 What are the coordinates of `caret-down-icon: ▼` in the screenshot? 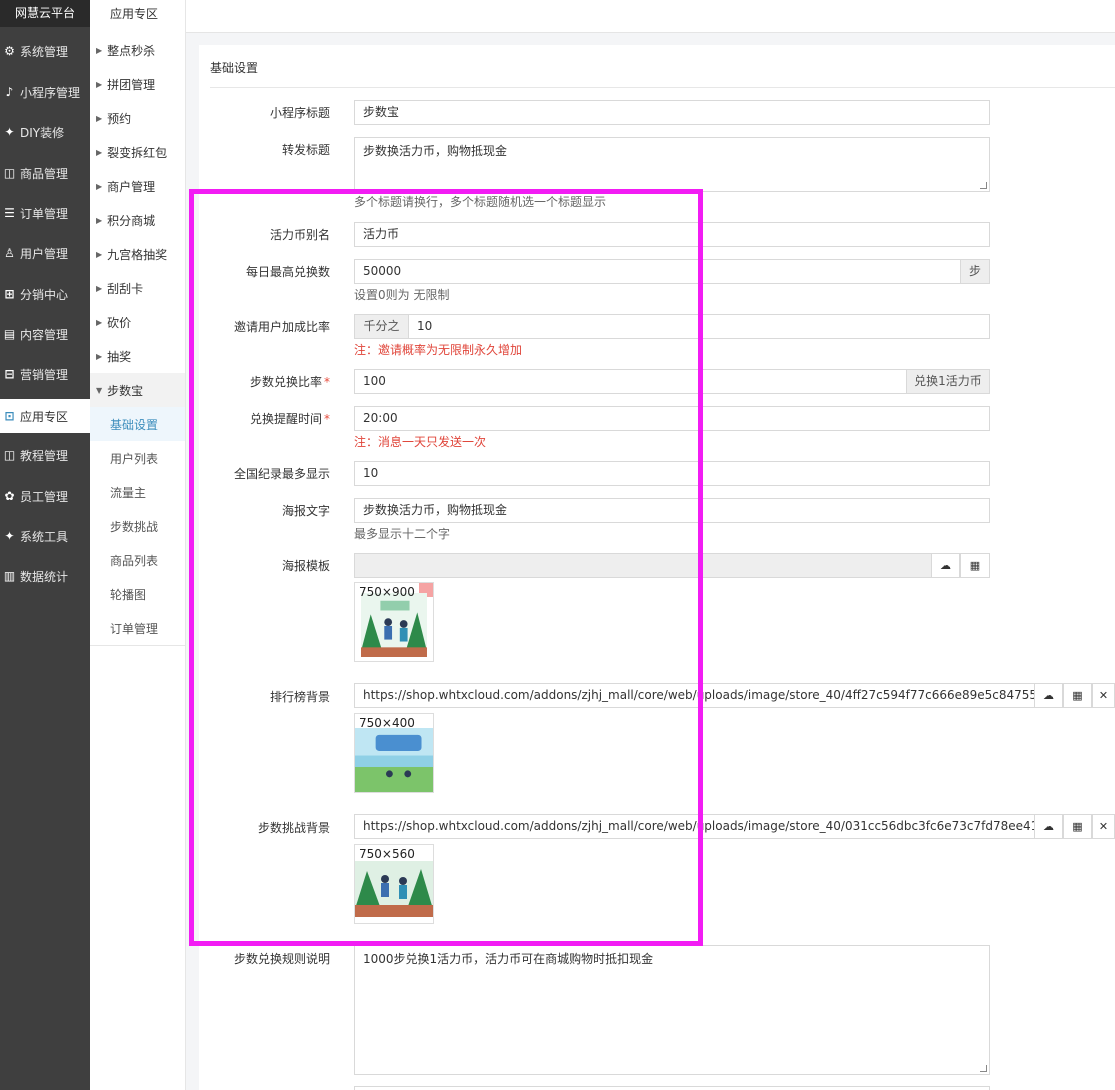 It's located at (99, 390).